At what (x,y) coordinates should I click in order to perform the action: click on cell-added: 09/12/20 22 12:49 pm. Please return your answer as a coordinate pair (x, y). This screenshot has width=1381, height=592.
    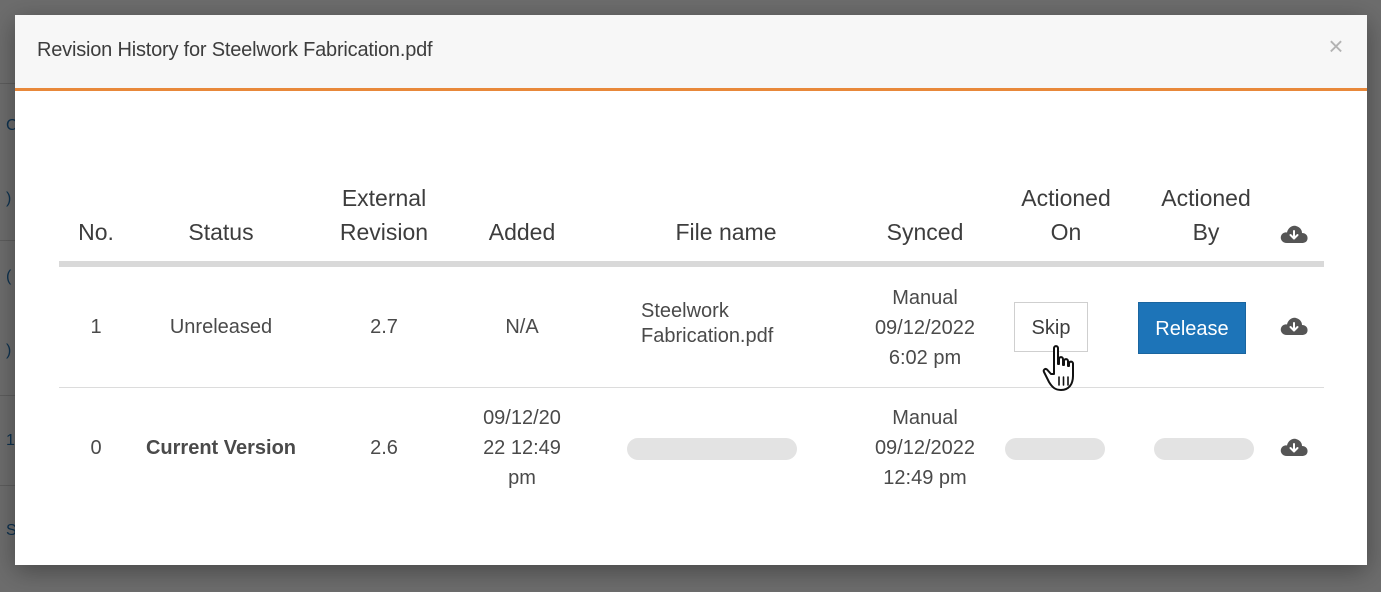
    Looking at the image, I should click on (522, 448).